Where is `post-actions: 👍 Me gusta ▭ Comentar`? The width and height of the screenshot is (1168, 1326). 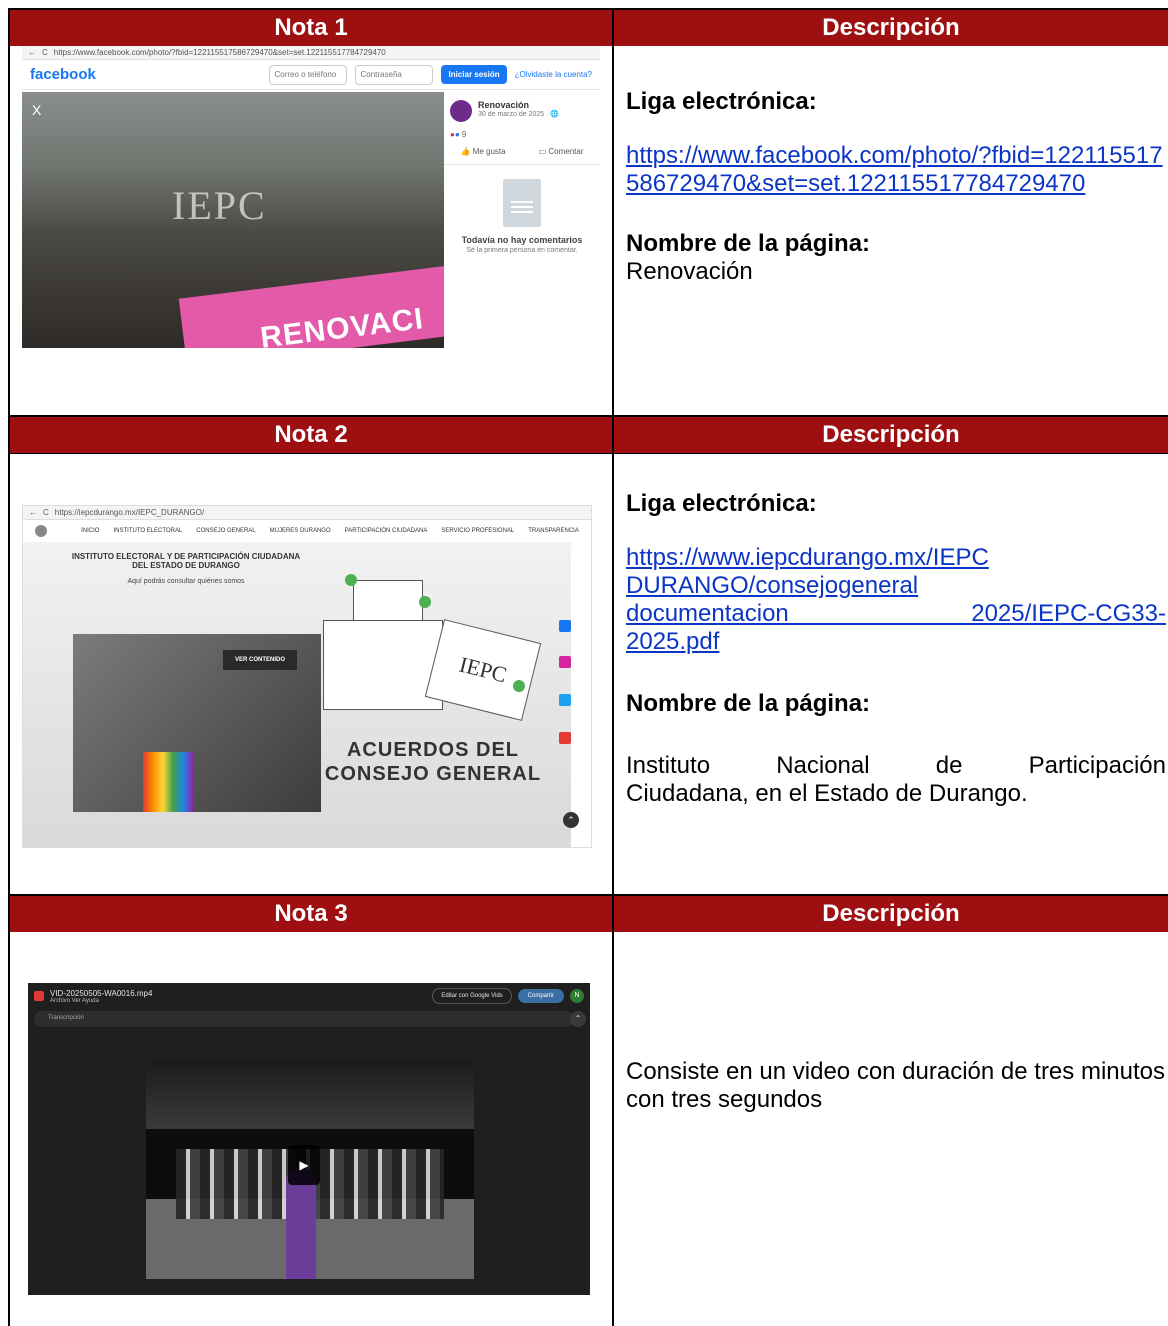
post-actions: 👍 Me gusta ▭ Comentar is located at coordinates (522, 152).